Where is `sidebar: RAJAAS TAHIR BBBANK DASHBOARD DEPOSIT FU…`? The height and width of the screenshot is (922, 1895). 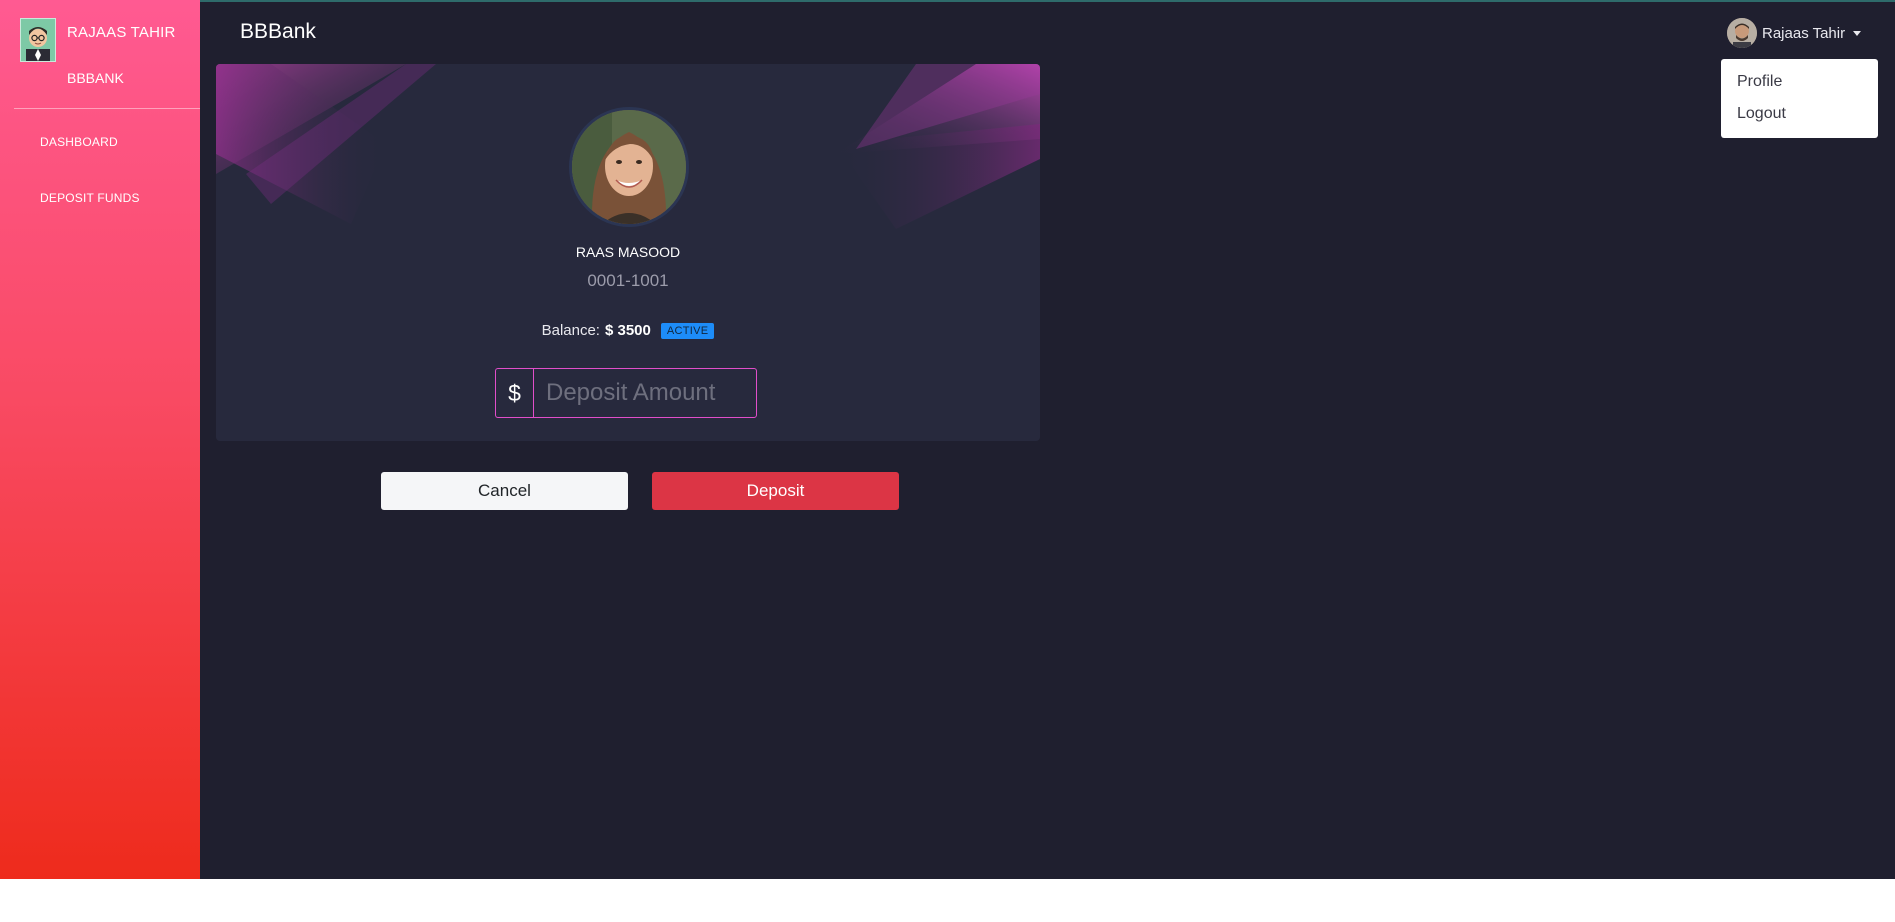
sidebar: RAJAAS TAHIR BBBANK DASHBOARD DEPOSIT FU… is located at coordinates (100, 439).